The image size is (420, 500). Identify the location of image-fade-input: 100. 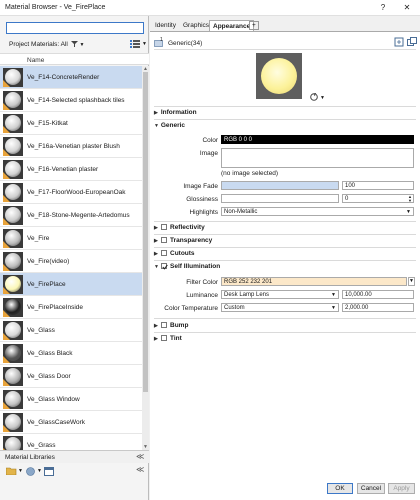
(378, 185).